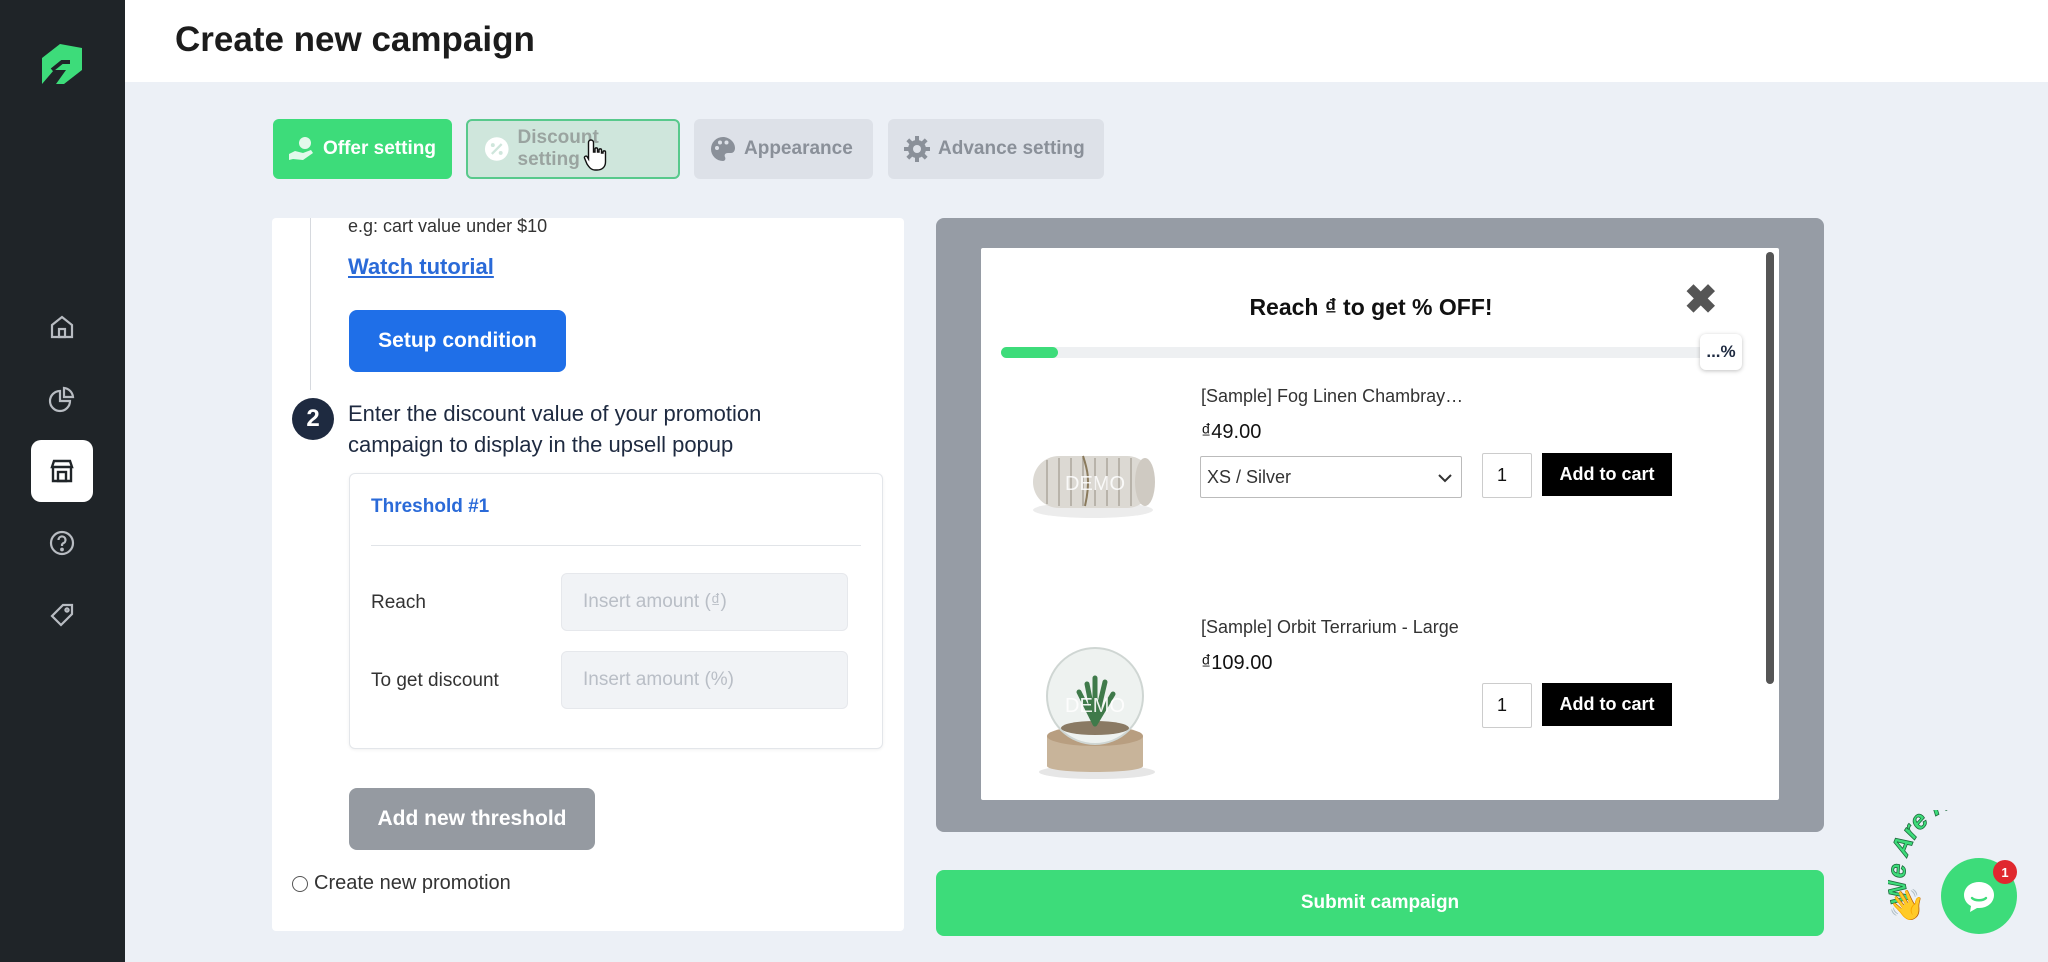  I want to click on chevron-down-icon, so click(1445, 478).